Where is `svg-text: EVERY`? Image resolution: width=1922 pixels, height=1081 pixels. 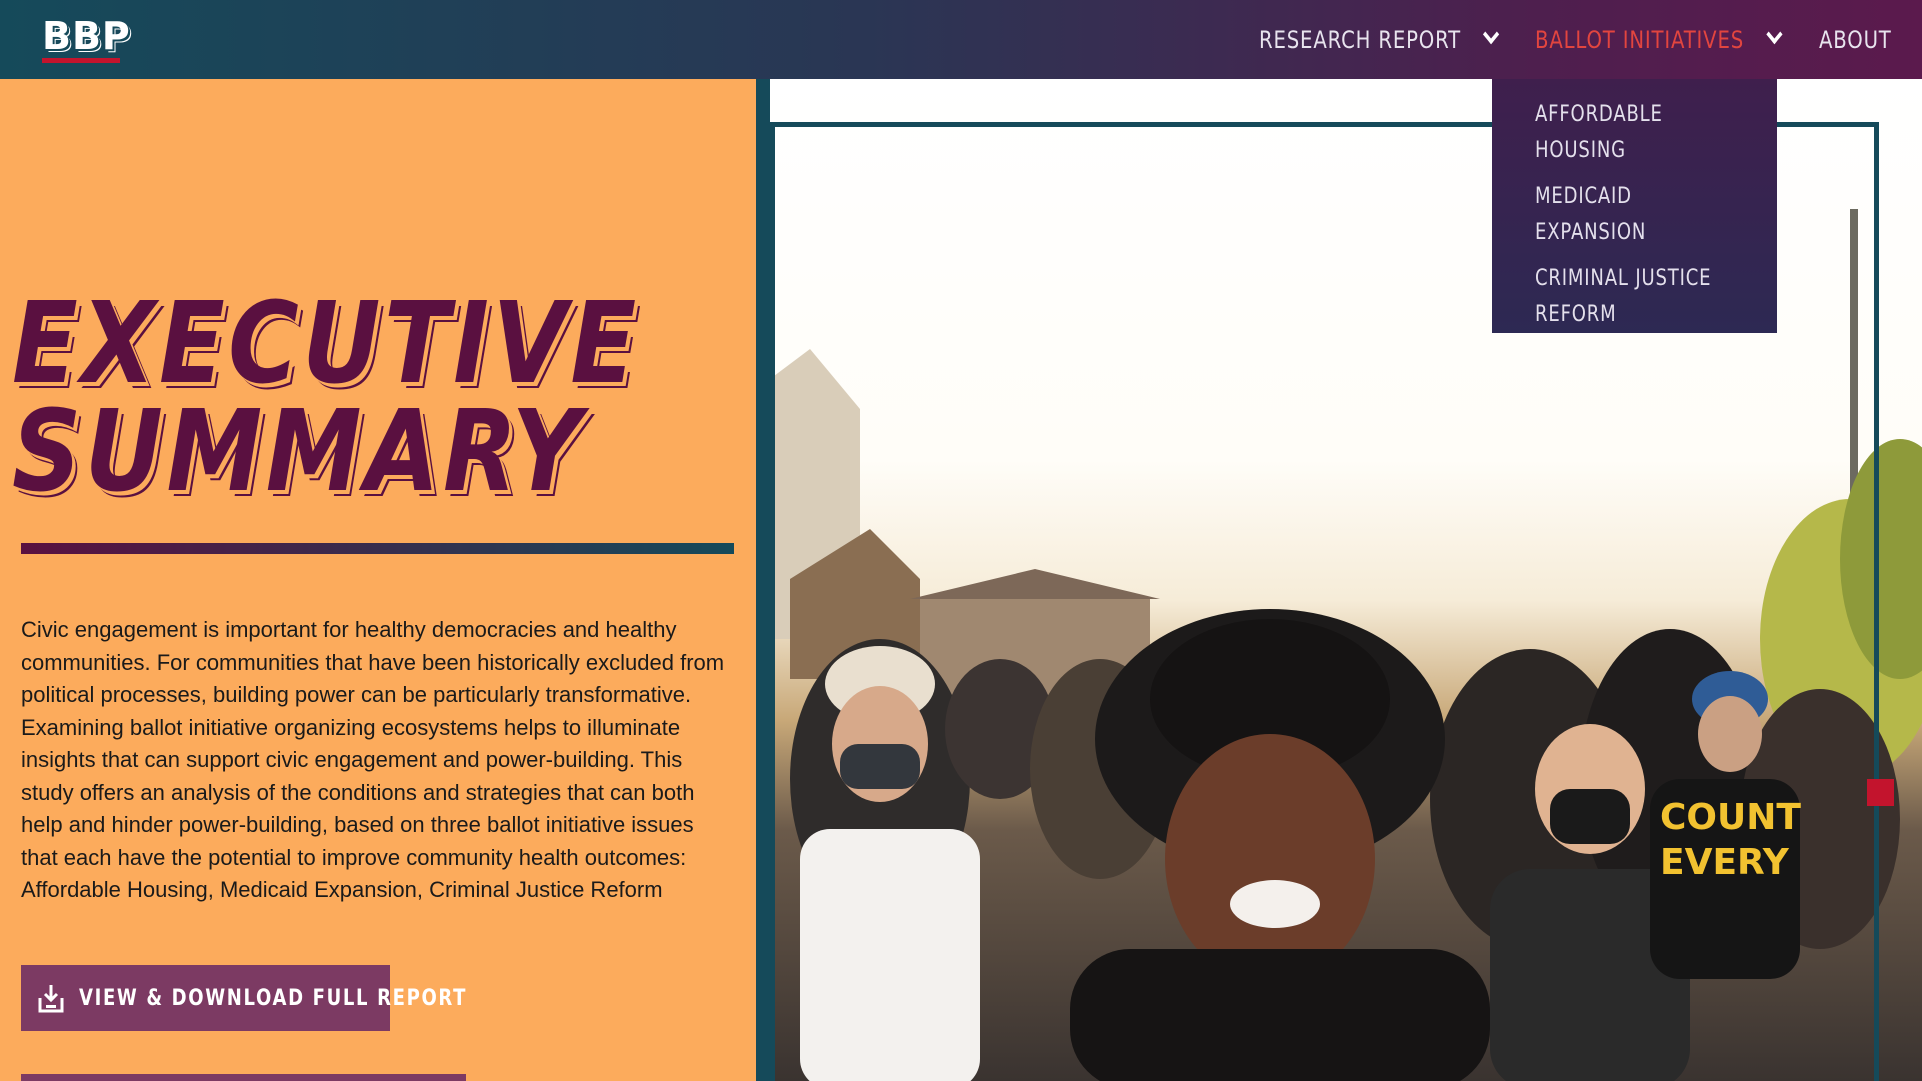 svg-text: EVERY is located at coordinates (1725, 862).